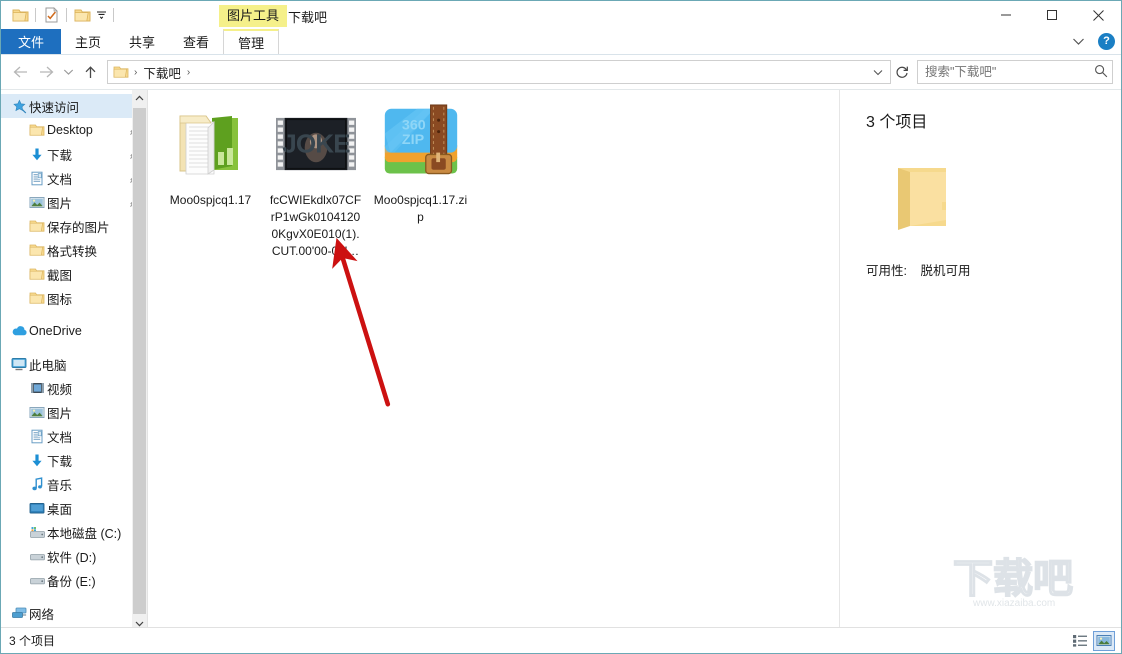 This screenshot has width=1122, height=654. Describe the element at coordinates (31, 41) in the screenshot. I see `tab-file: 文件` at that location.